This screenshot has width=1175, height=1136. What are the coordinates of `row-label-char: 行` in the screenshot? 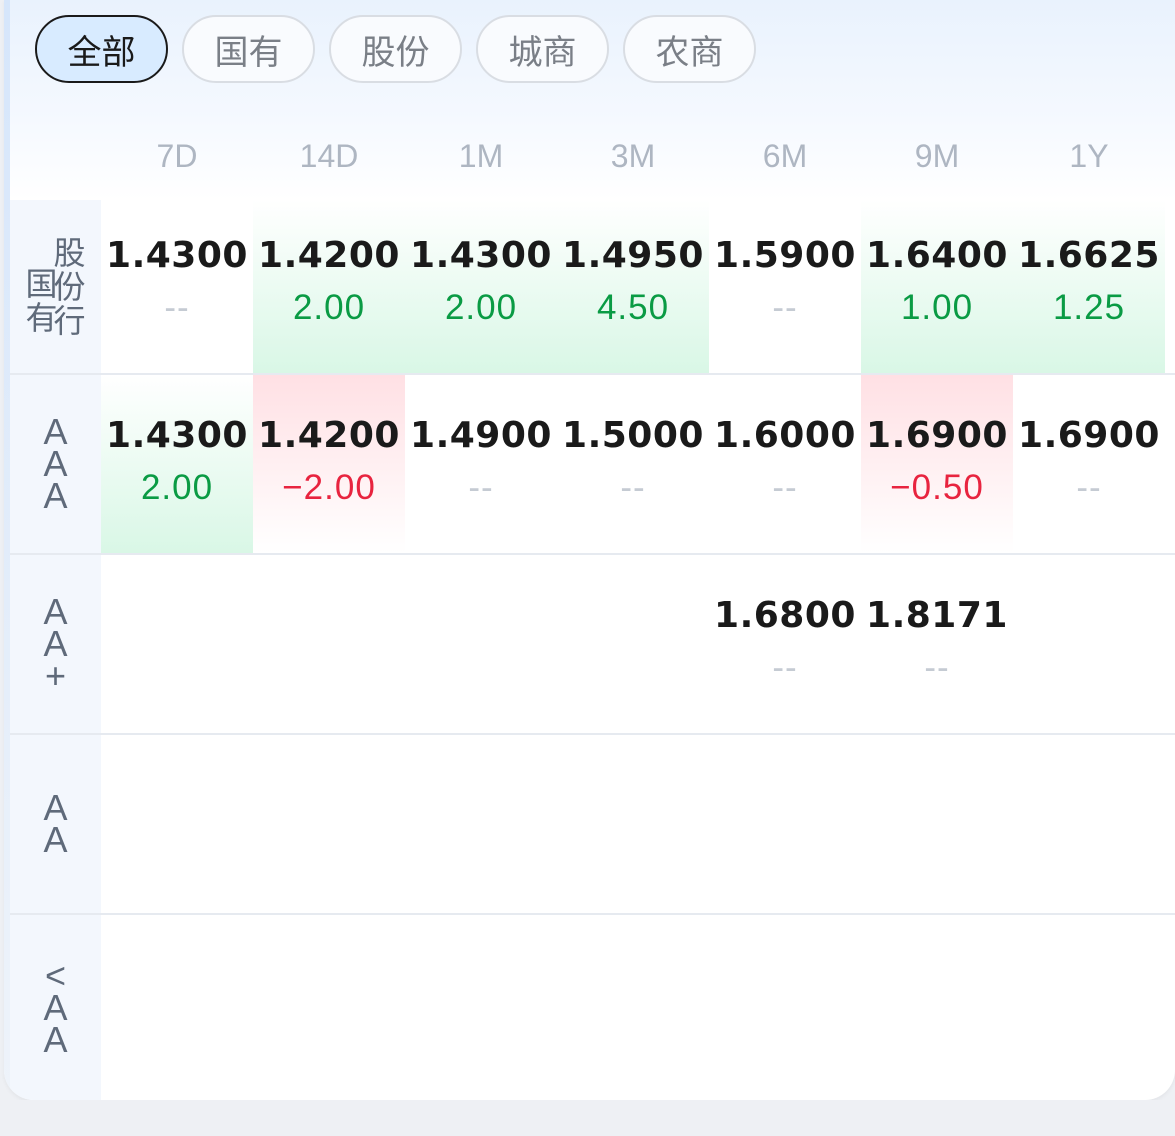 It's located at (69, 320).